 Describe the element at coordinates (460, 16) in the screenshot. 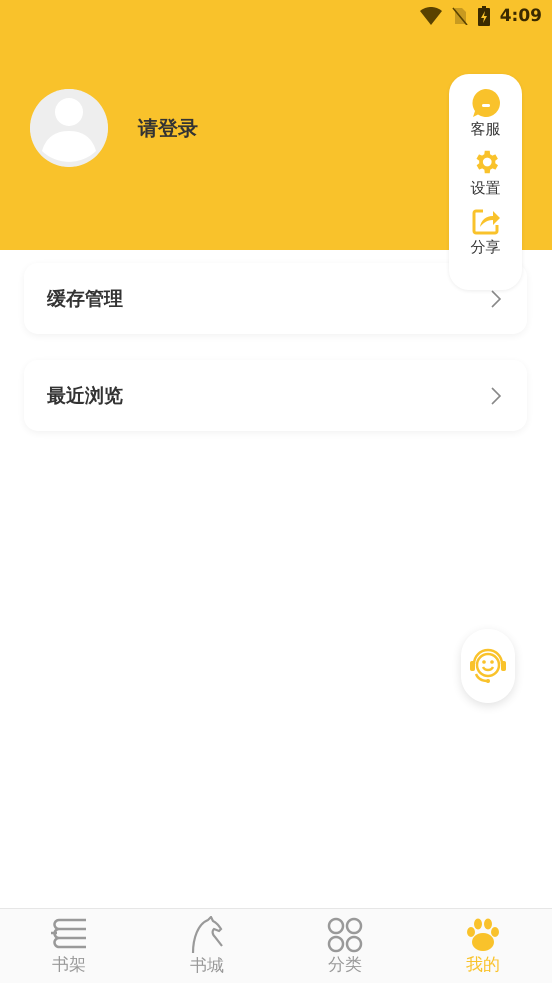

I see `no-sim-icon` at that location.